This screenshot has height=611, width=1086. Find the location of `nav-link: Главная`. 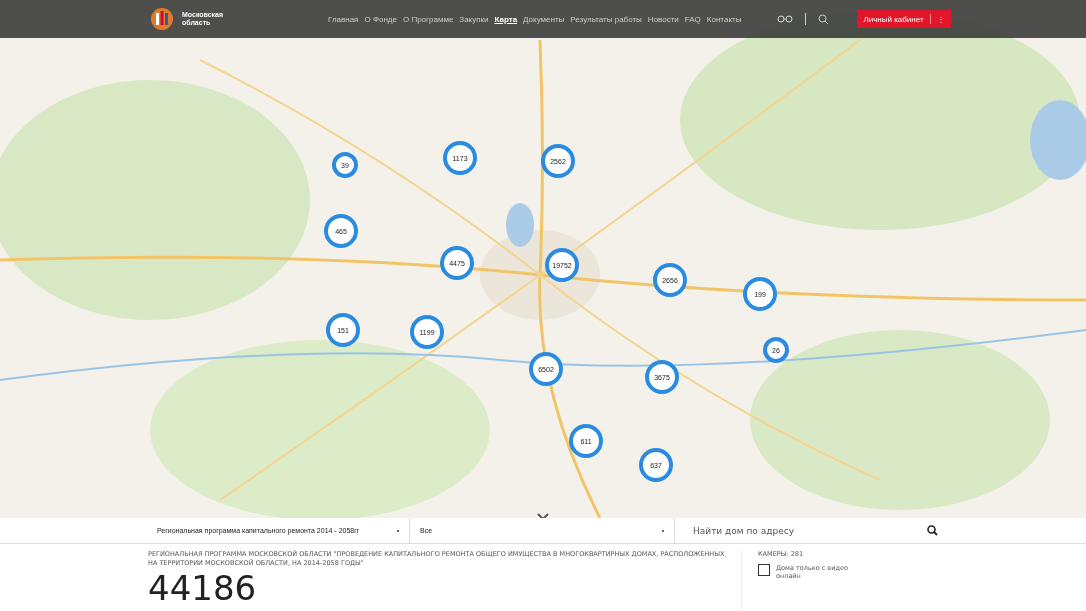

nav-link: Главная is located at coordinates (343, 19).